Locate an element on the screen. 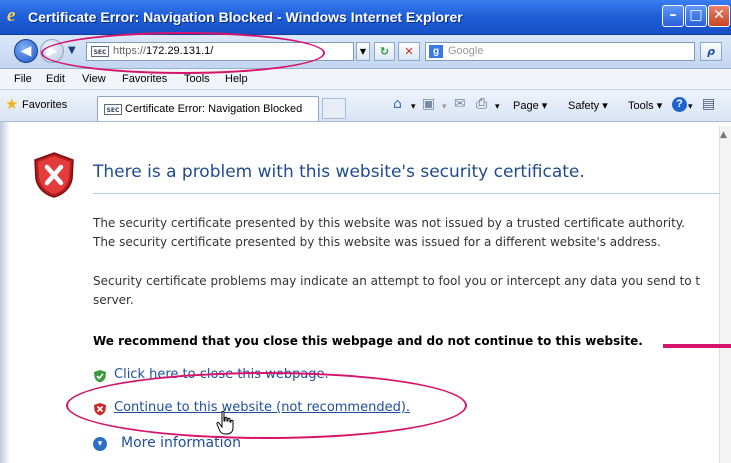 The width and height of the screenshot is (731, 463). search-button: ρ is located at coordinates (711, 51).